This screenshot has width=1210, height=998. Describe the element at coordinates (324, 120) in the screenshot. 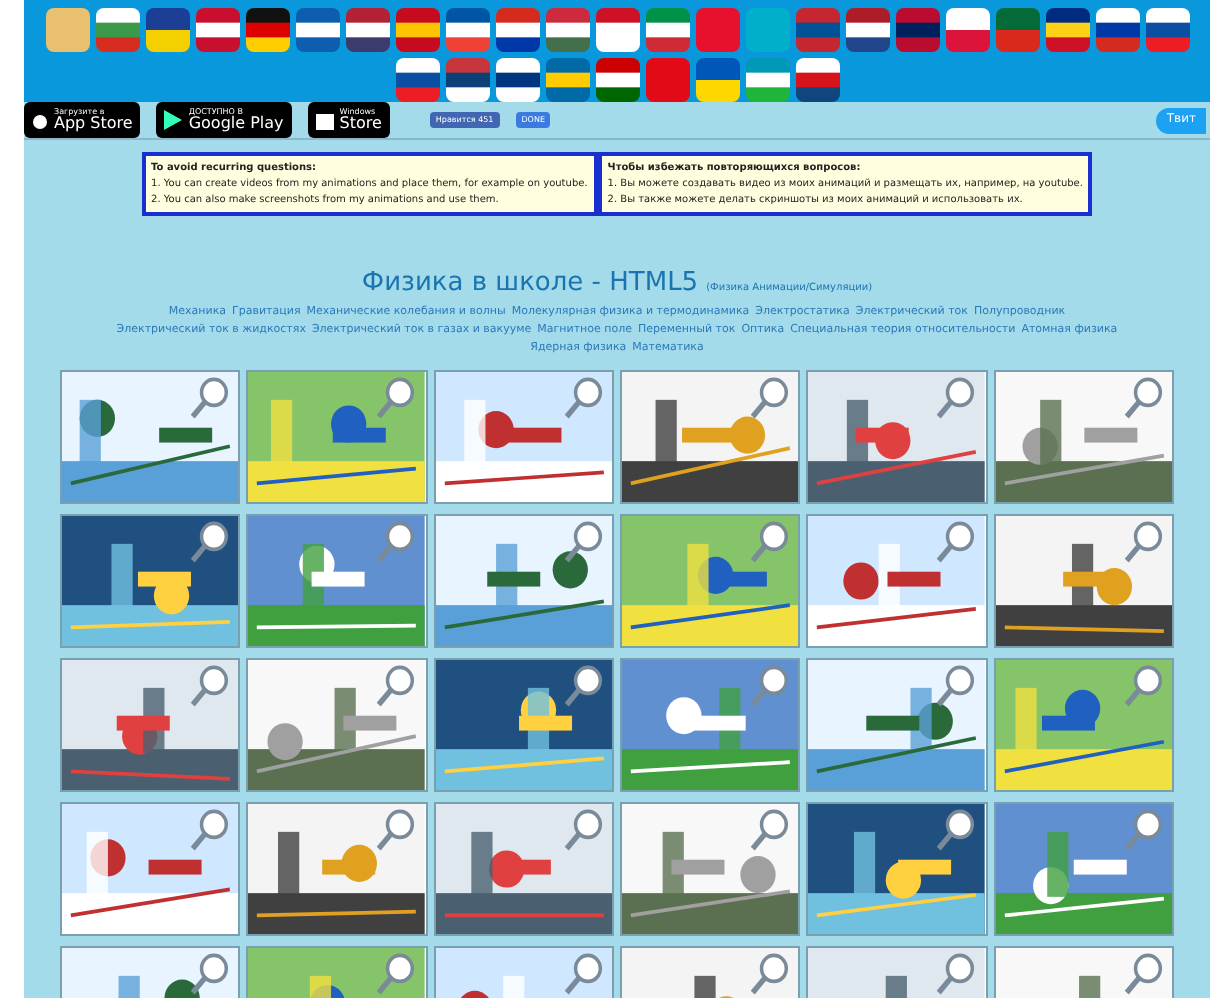

I see `store-icon` at that location.